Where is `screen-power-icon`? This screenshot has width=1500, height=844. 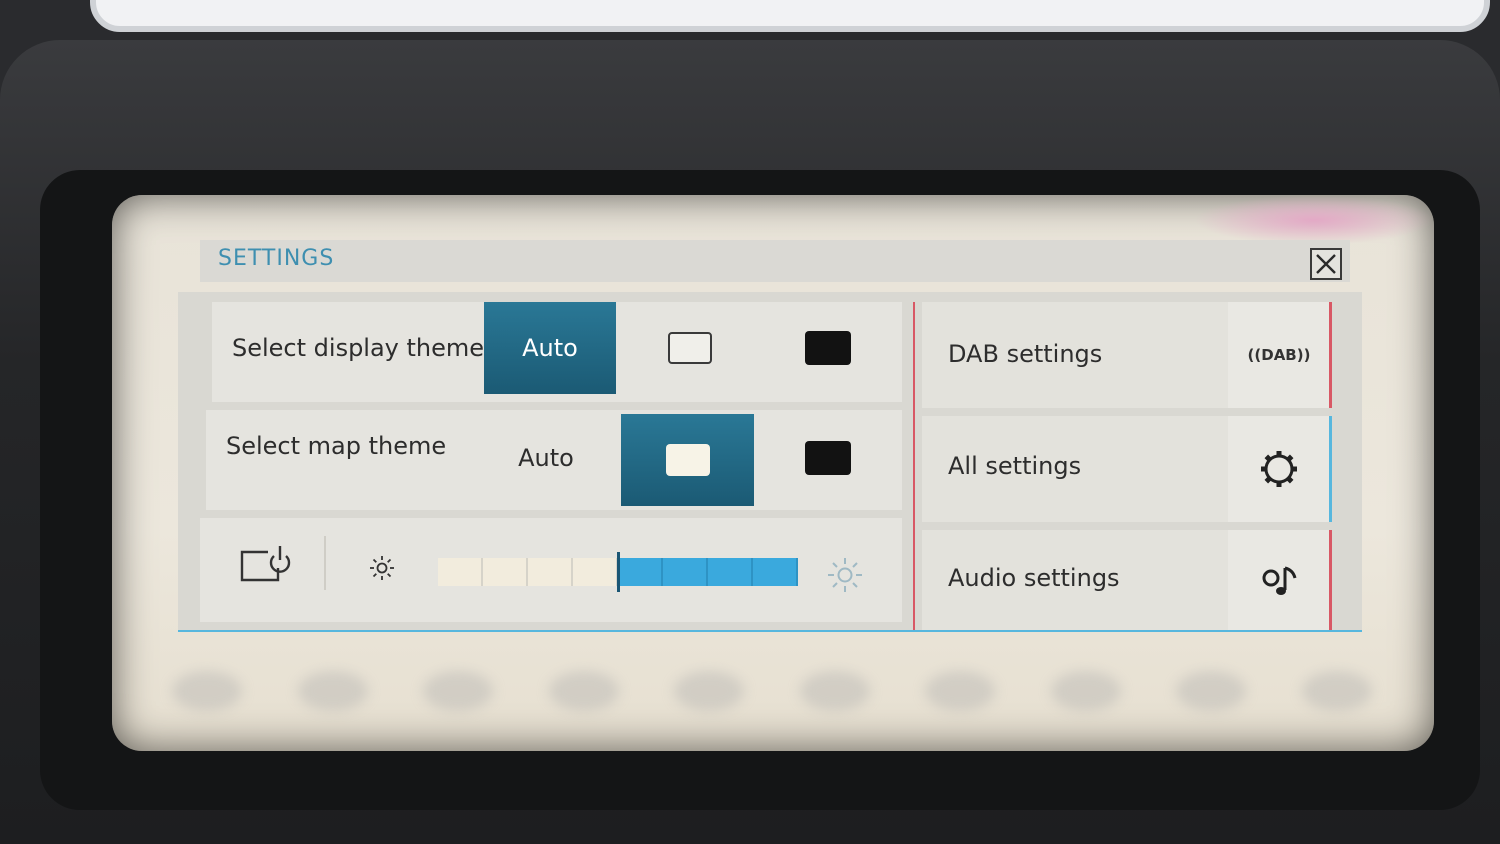 screen-power-icon is located at coordinates (265, 564).